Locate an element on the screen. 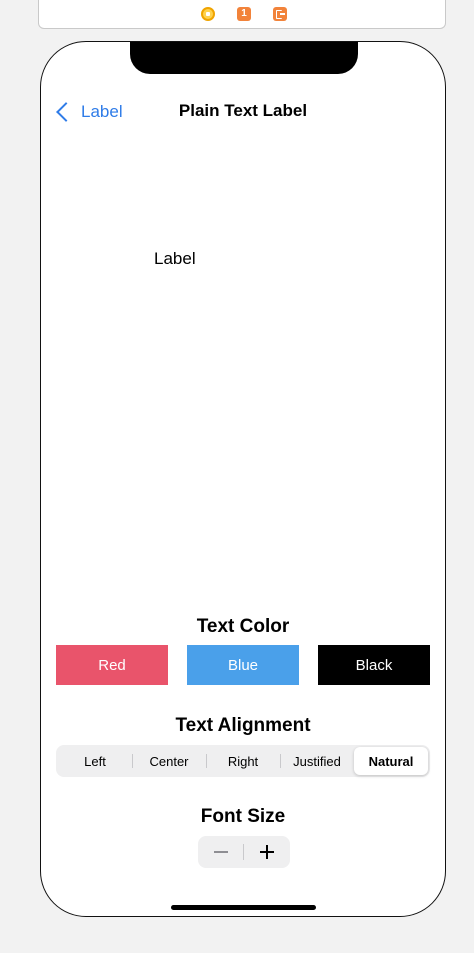  decrement-button is located at coordinates (221, 852).